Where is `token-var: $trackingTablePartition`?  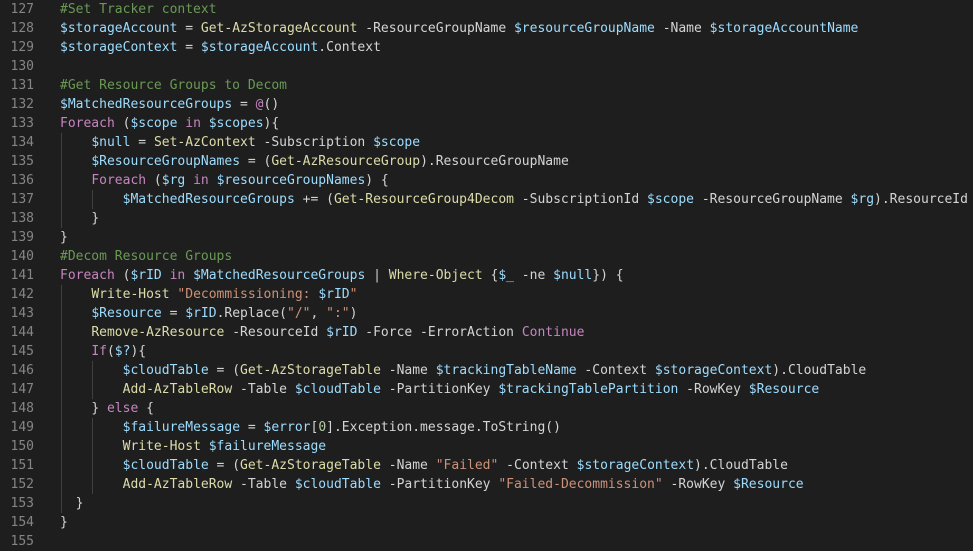
token-var: $trackingTablePartition is located at coordinates (588, 389).